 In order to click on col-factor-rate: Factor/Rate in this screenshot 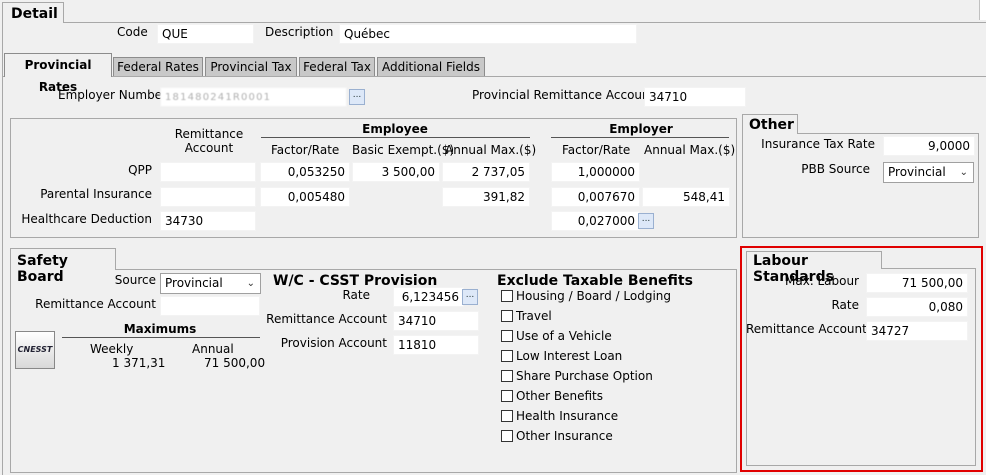, I will do `click(305, 150)`.